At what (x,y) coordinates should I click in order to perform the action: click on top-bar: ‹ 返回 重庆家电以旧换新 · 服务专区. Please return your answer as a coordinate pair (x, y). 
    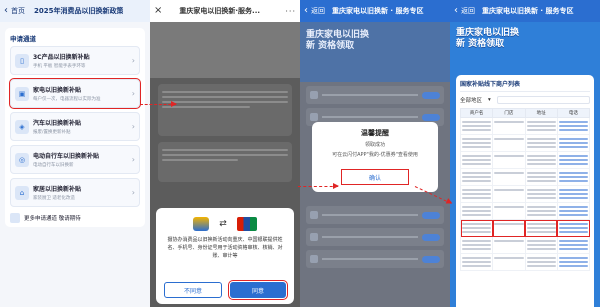
    Looking at the image, I should click on (375, 11).